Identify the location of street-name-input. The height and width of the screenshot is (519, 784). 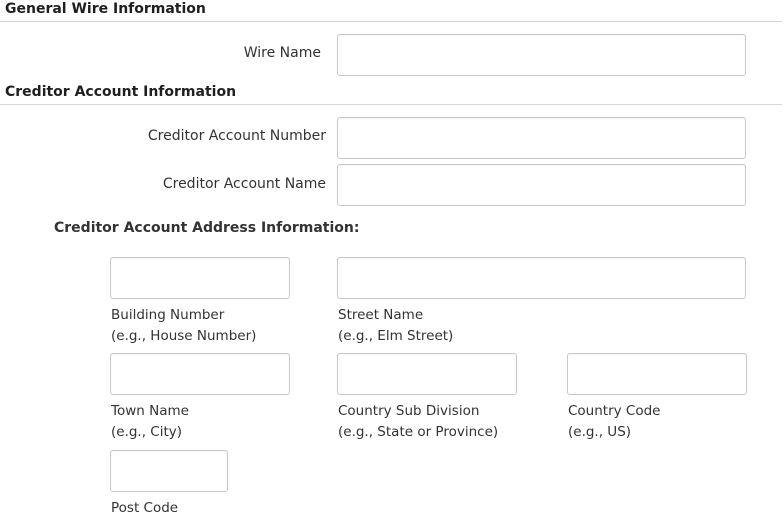
(541, 278).